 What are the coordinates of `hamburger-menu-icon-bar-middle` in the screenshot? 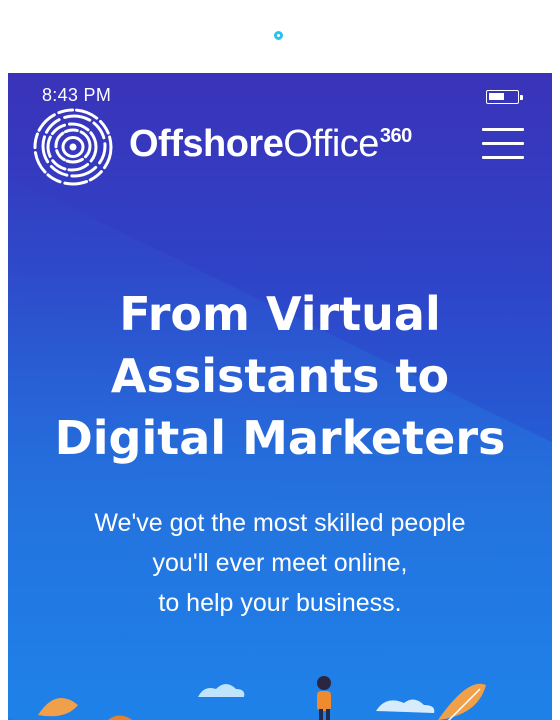 It's located at (503, 143).